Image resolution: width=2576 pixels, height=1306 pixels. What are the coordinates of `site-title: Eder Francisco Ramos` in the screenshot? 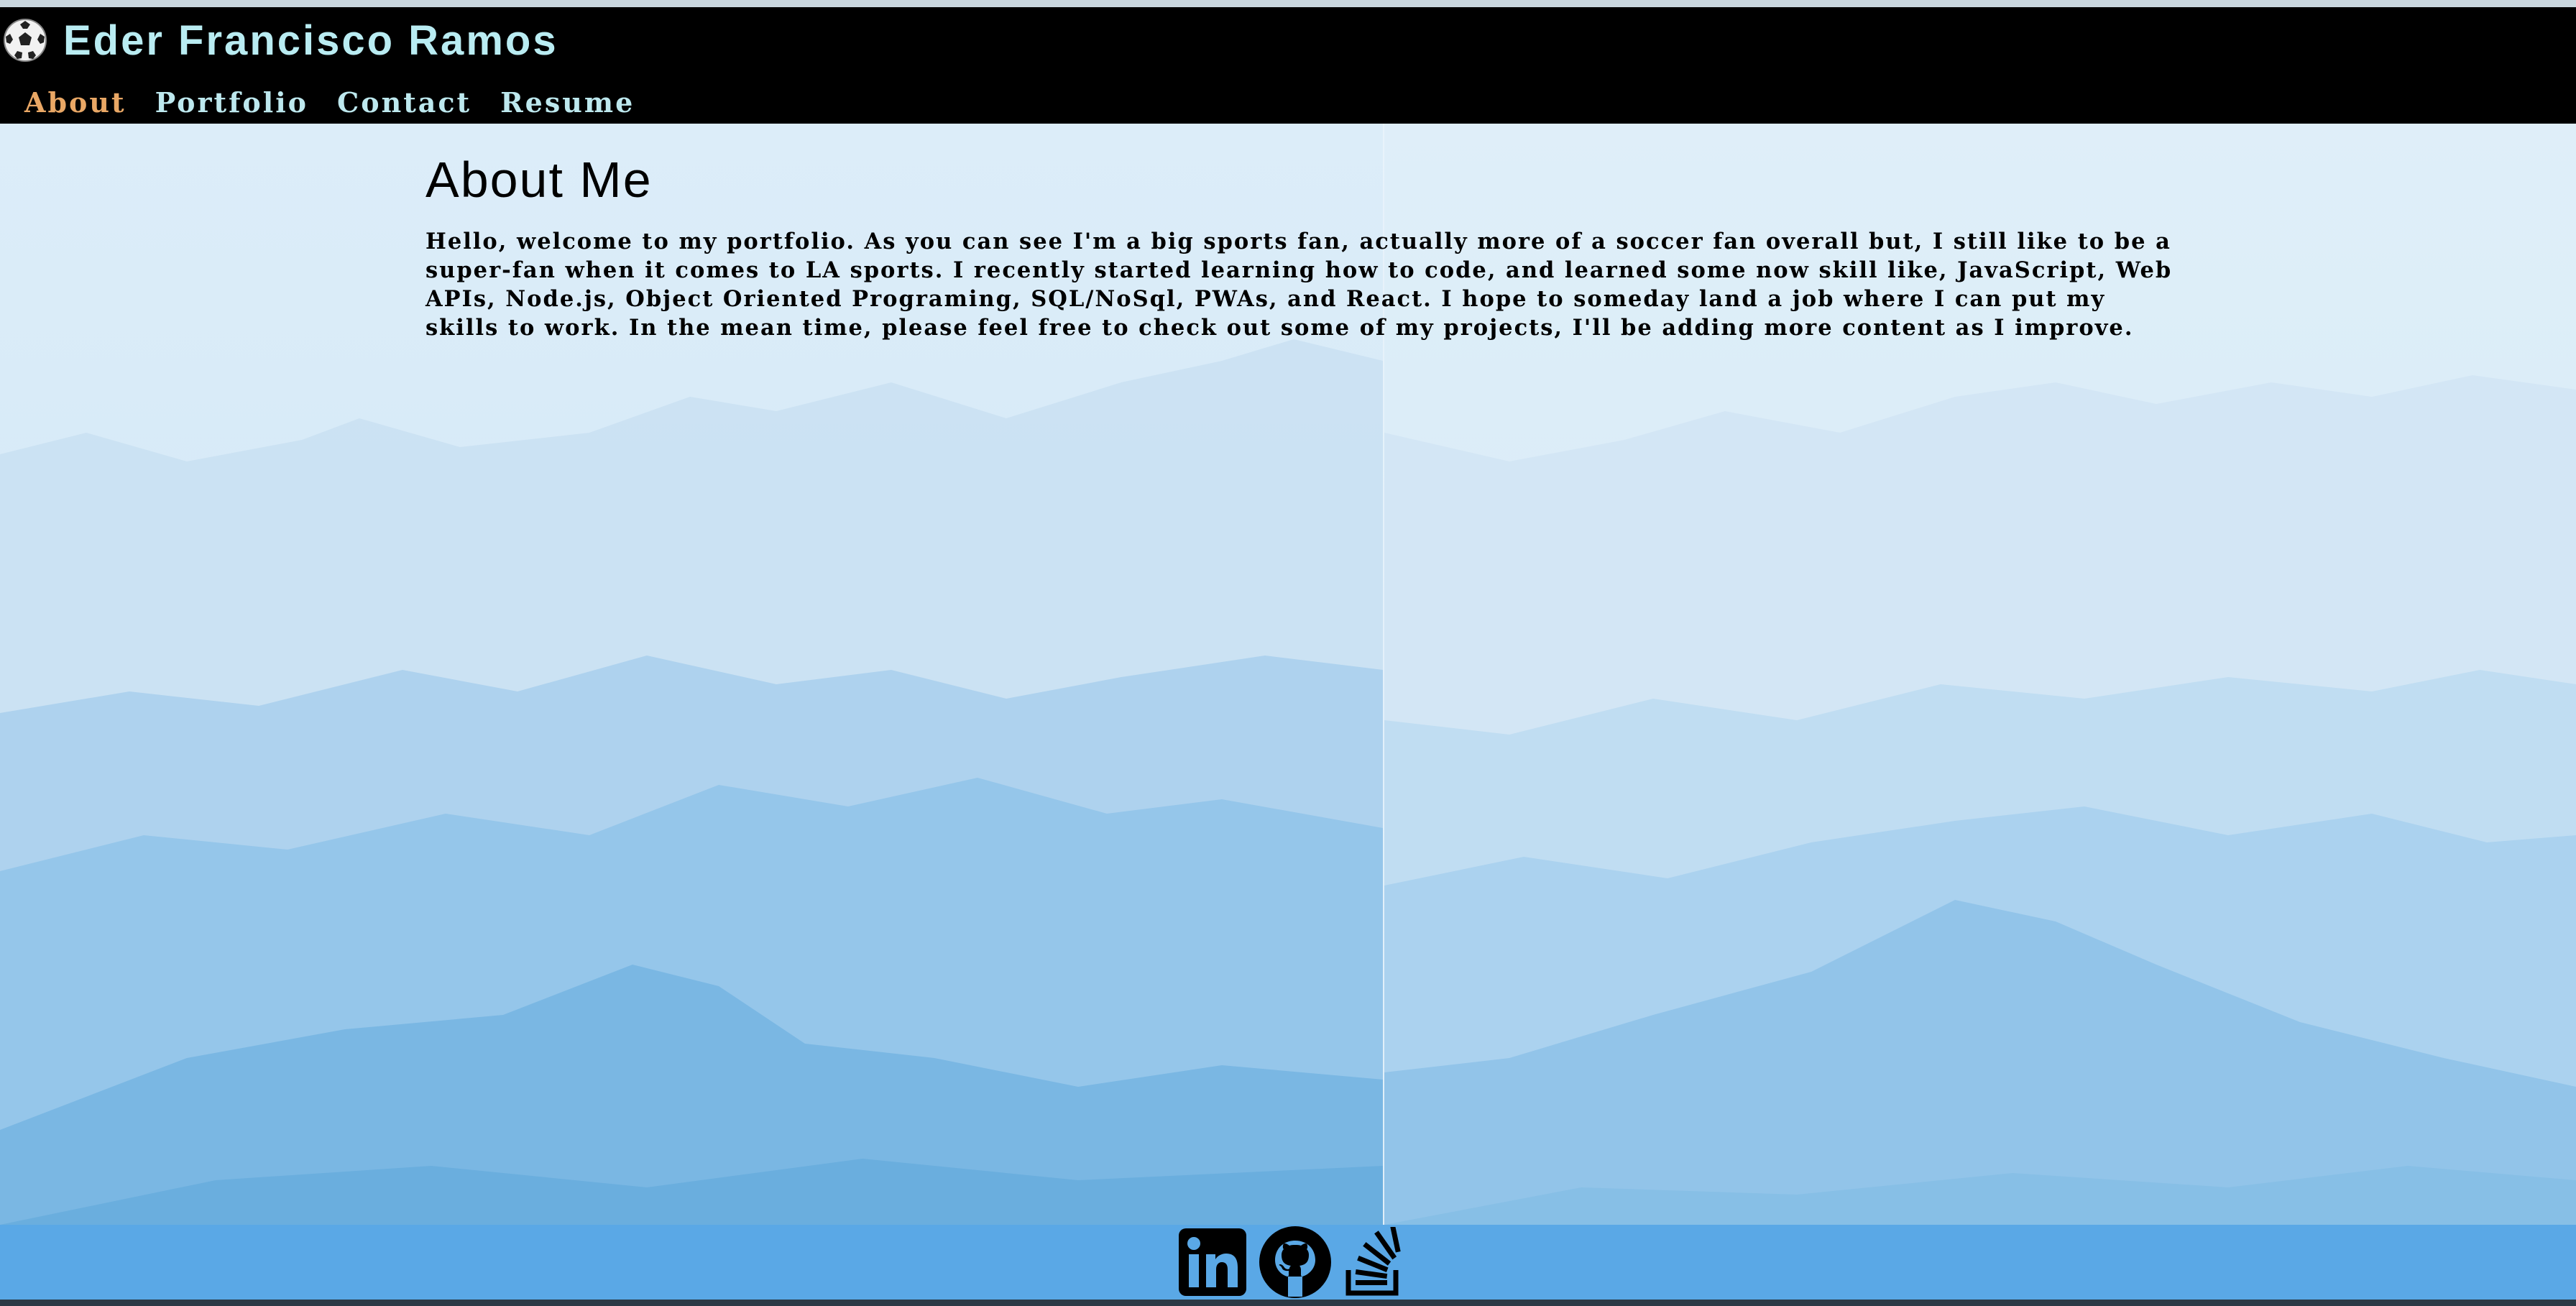 It's located at (310, 41).